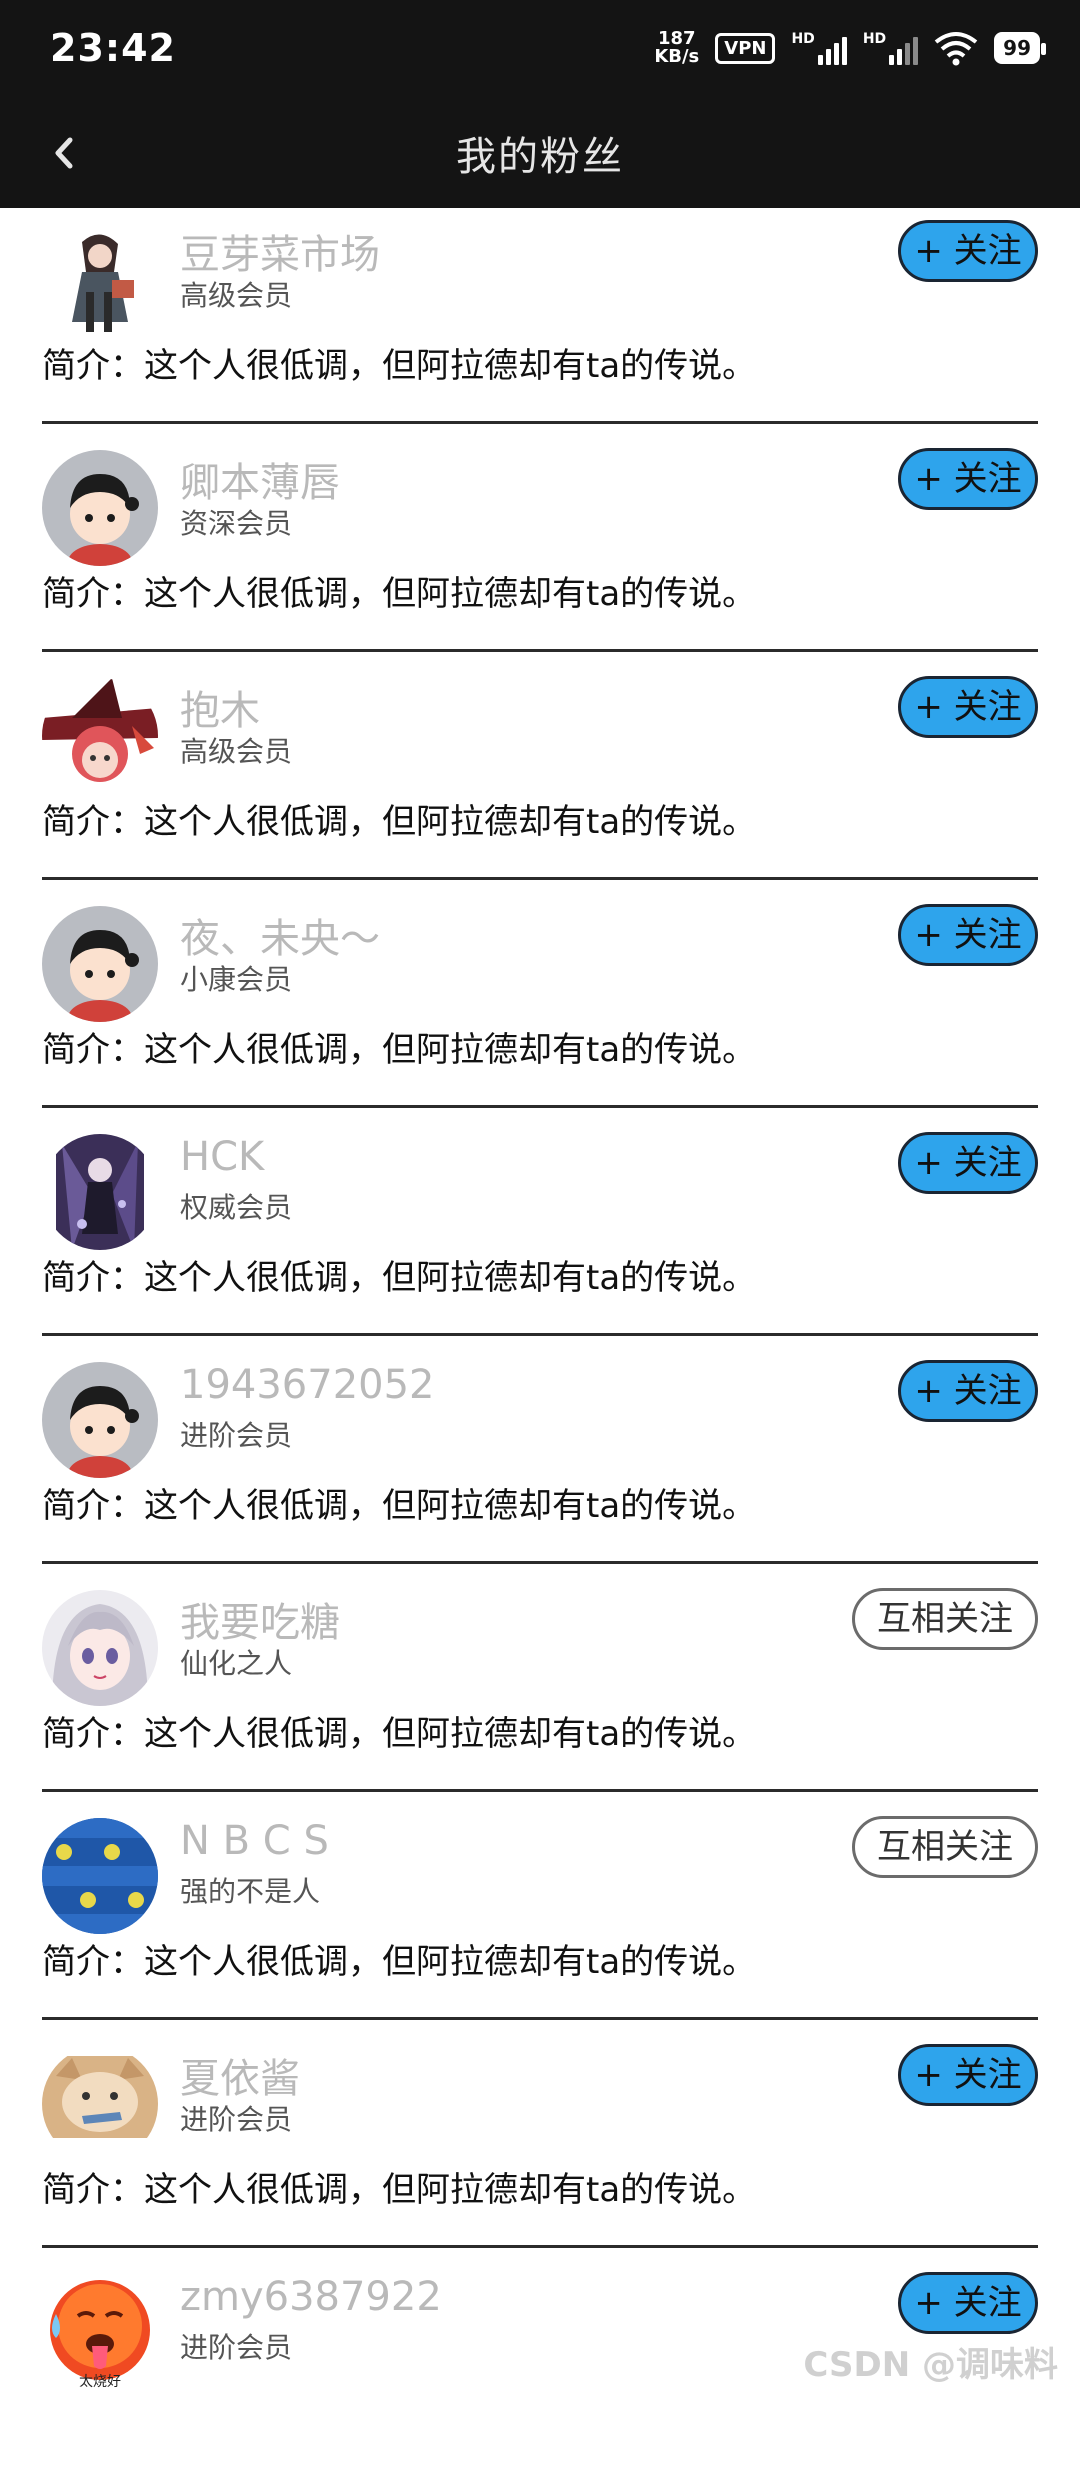 The height and width of the screenshot is (2488, 1080). Describe the element at coordinates (677, 56) in the screenshot. I see `net-speed-unit: KB/s` at that location.